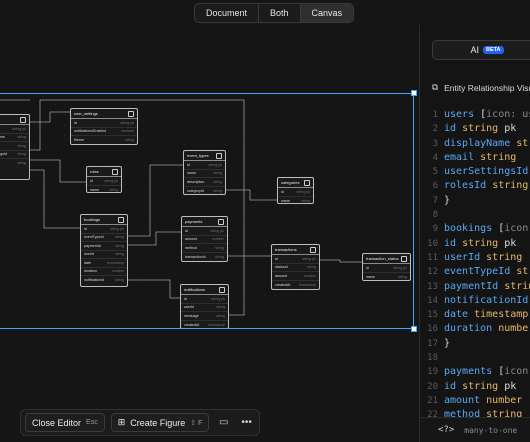 The width and height of the screenshot is (530, 442). What do you see at coordinates (57, 422) in the screenshot?
I see `close-editor-label: Close Editor` at bounding box center [57, 422].